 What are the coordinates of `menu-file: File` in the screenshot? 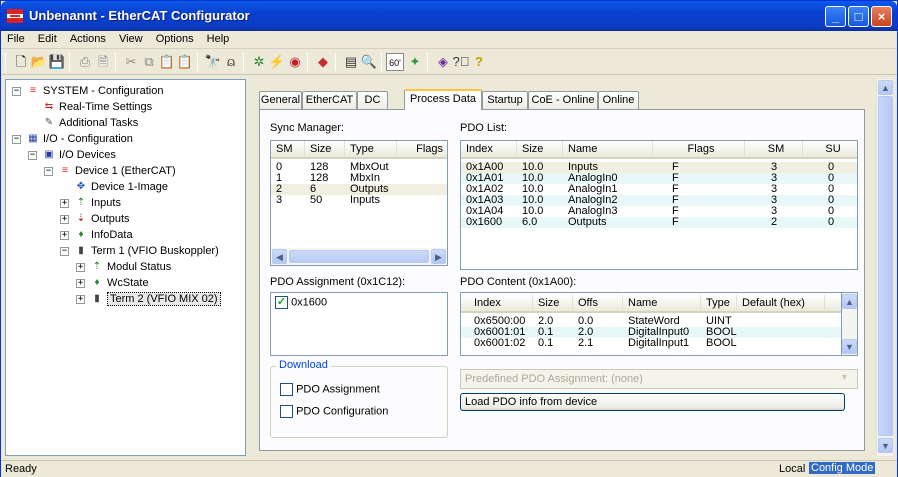 It's located at (15, 38).